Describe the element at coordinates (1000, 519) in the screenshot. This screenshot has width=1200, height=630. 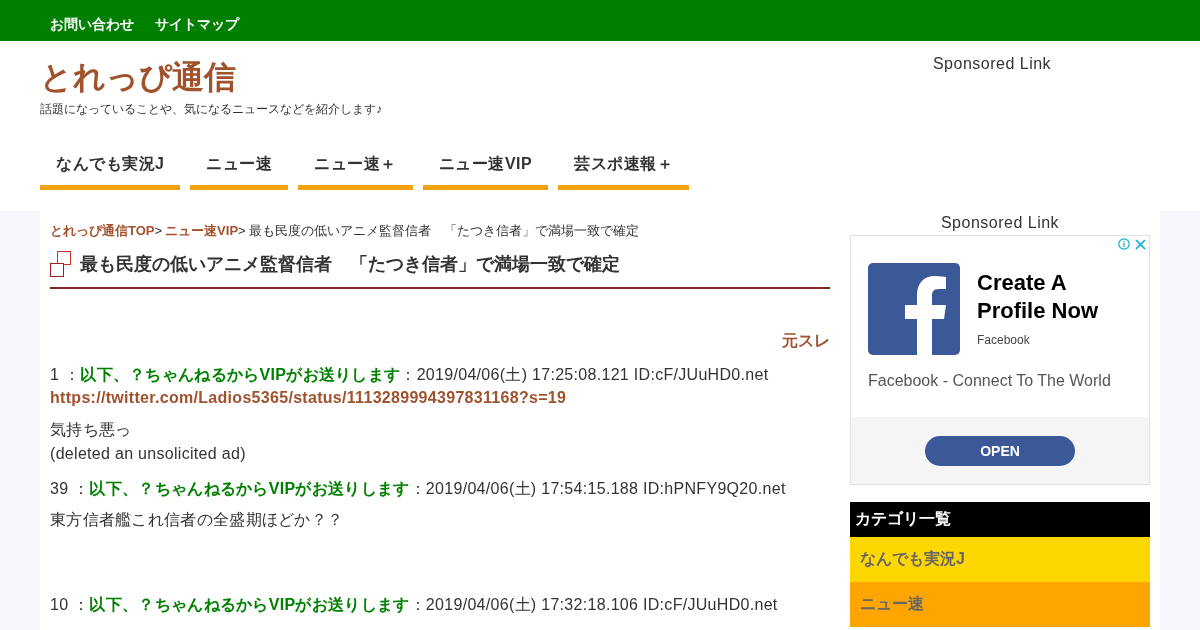
I see `category-heading: カテゴリ一覧` at that location.